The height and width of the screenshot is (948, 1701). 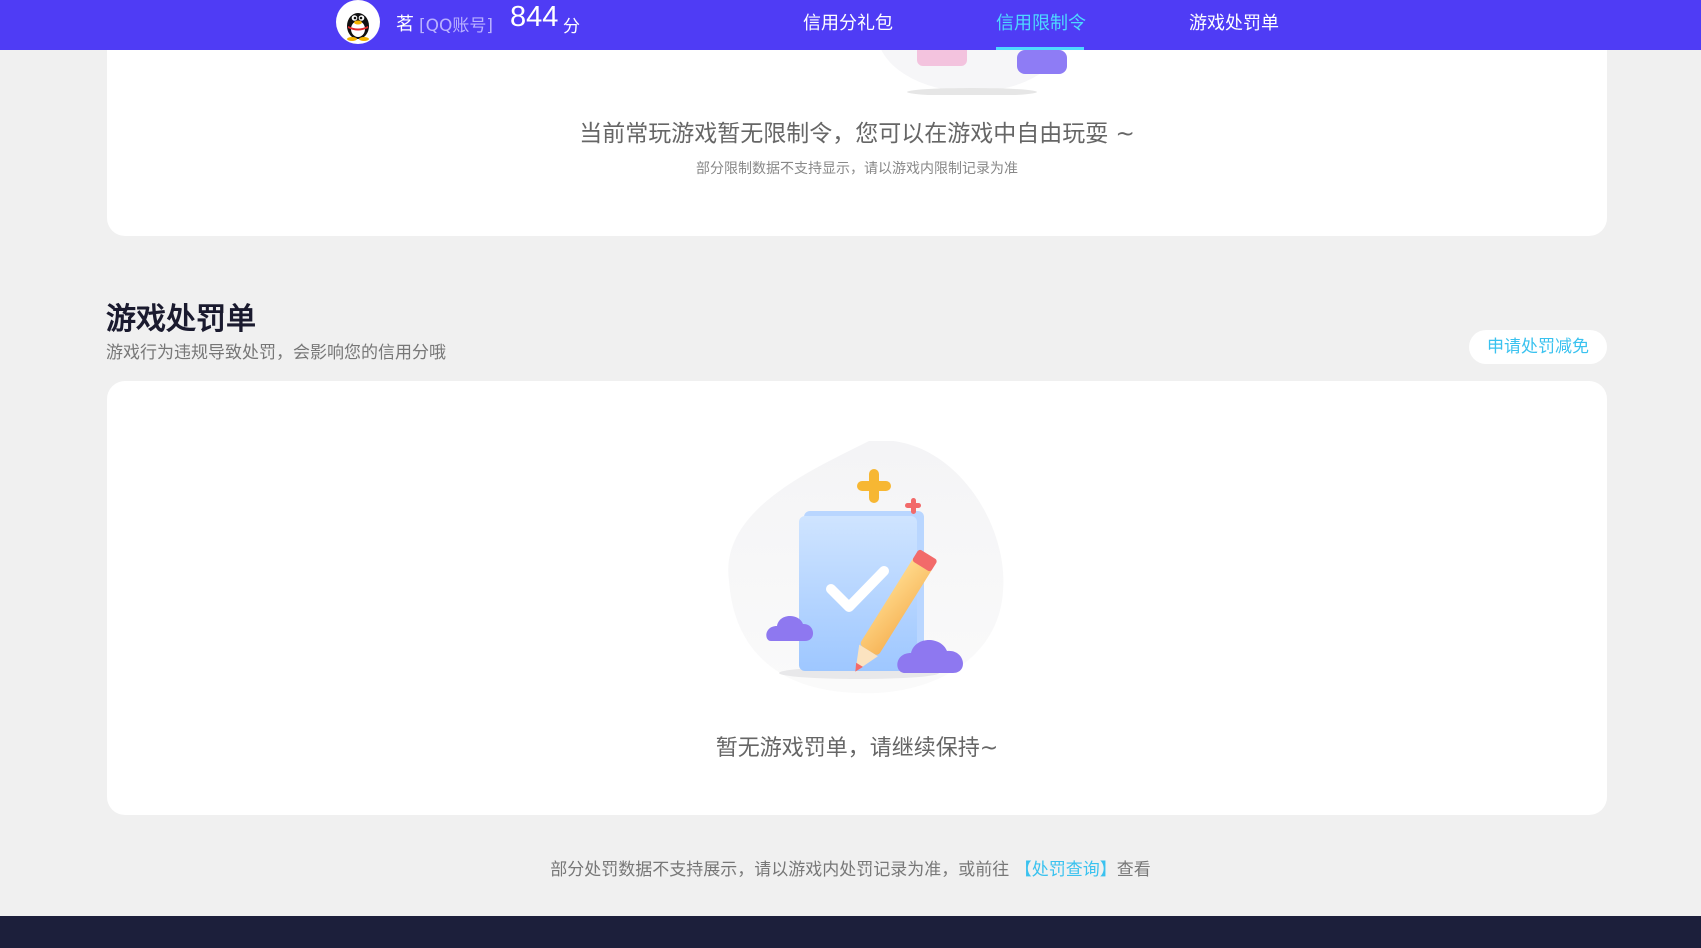 I want to click on empty-penalty-clipboard-pencil-illustration, so click(x=866, y=567).